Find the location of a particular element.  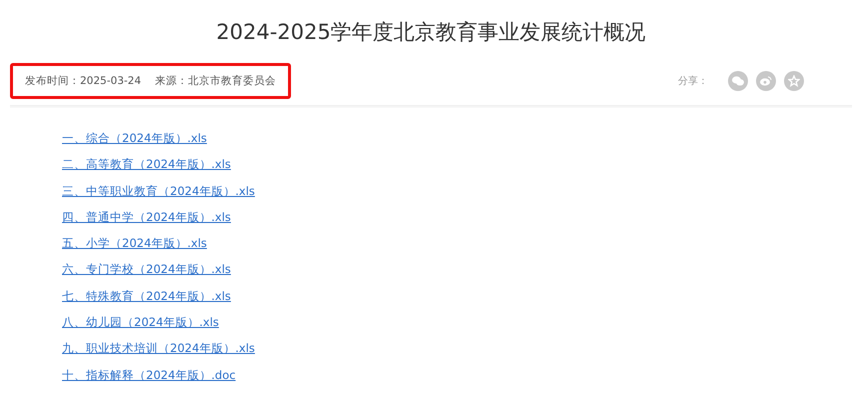

eye-swirl-icon is located at coordinates (766, 81).